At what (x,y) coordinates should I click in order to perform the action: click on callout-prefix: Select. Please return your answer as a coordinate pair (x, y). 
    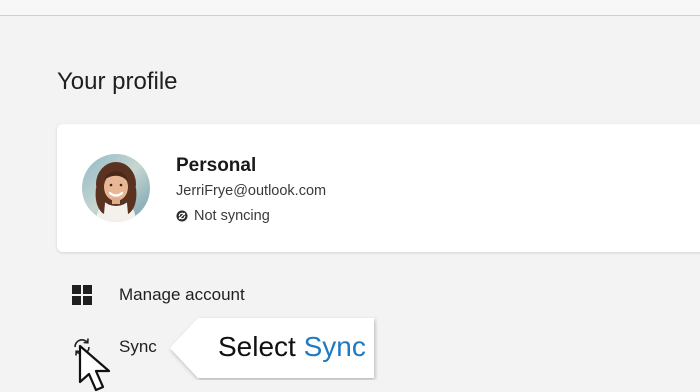
    Looking at the image, I should click on (257, 346).